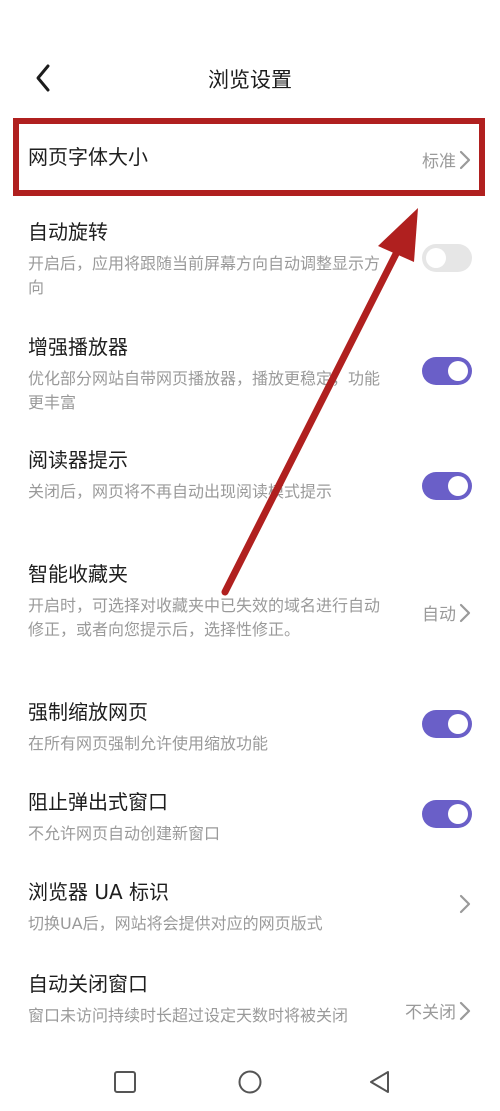  Describe the element at coordinates (439, 615) in the screenshot. I see `setting-value: 自动` at that location.